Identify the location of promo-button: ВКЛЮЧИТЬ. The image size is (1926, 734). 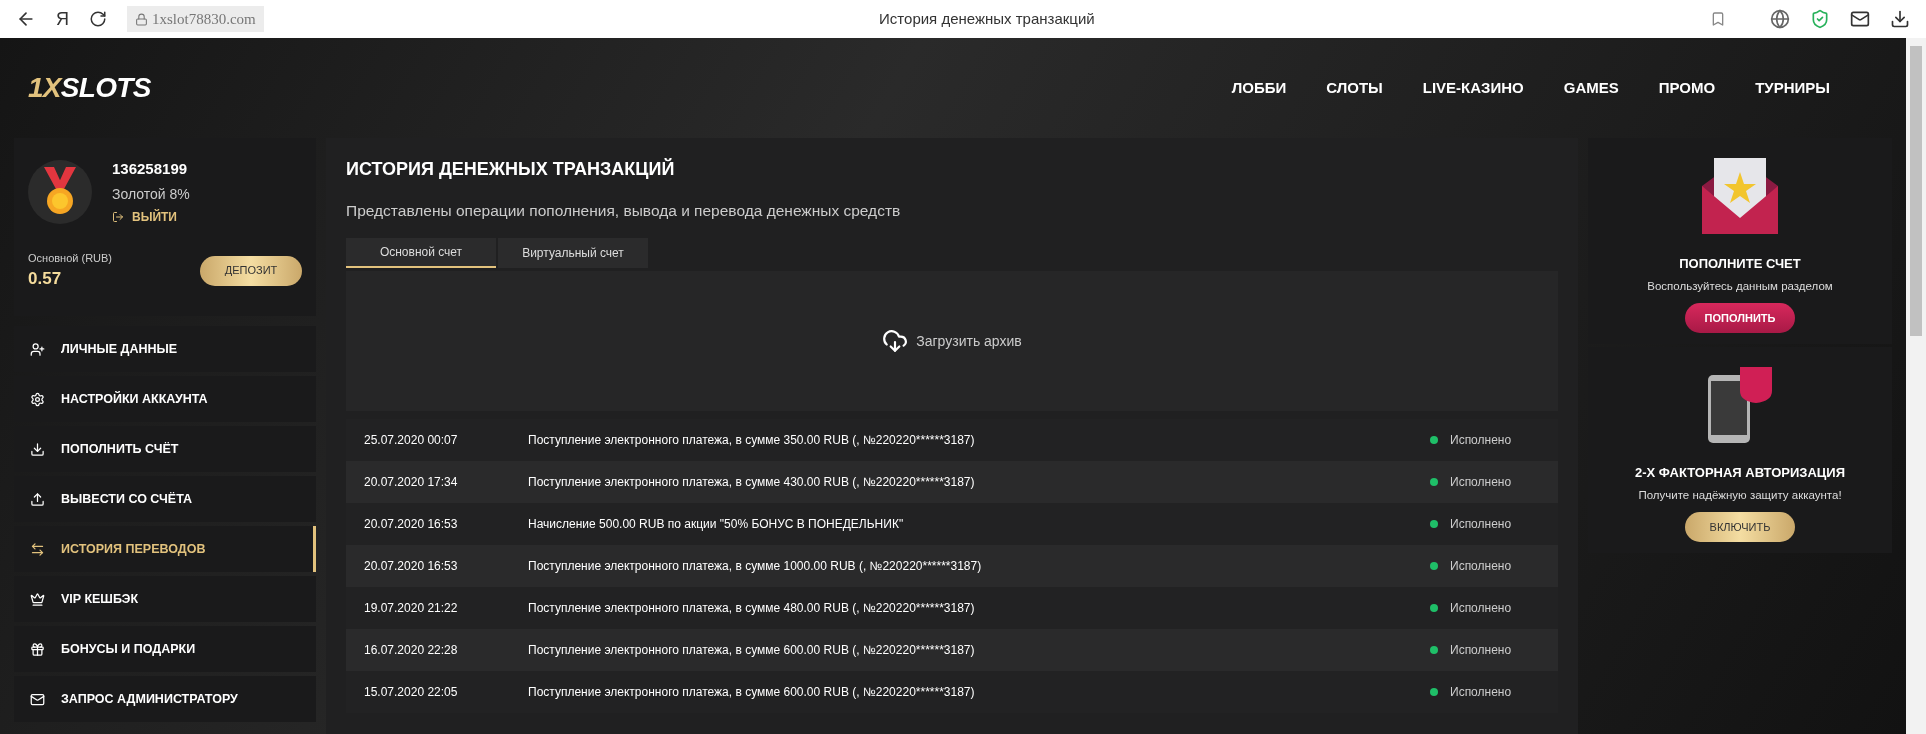
(1740, 526).